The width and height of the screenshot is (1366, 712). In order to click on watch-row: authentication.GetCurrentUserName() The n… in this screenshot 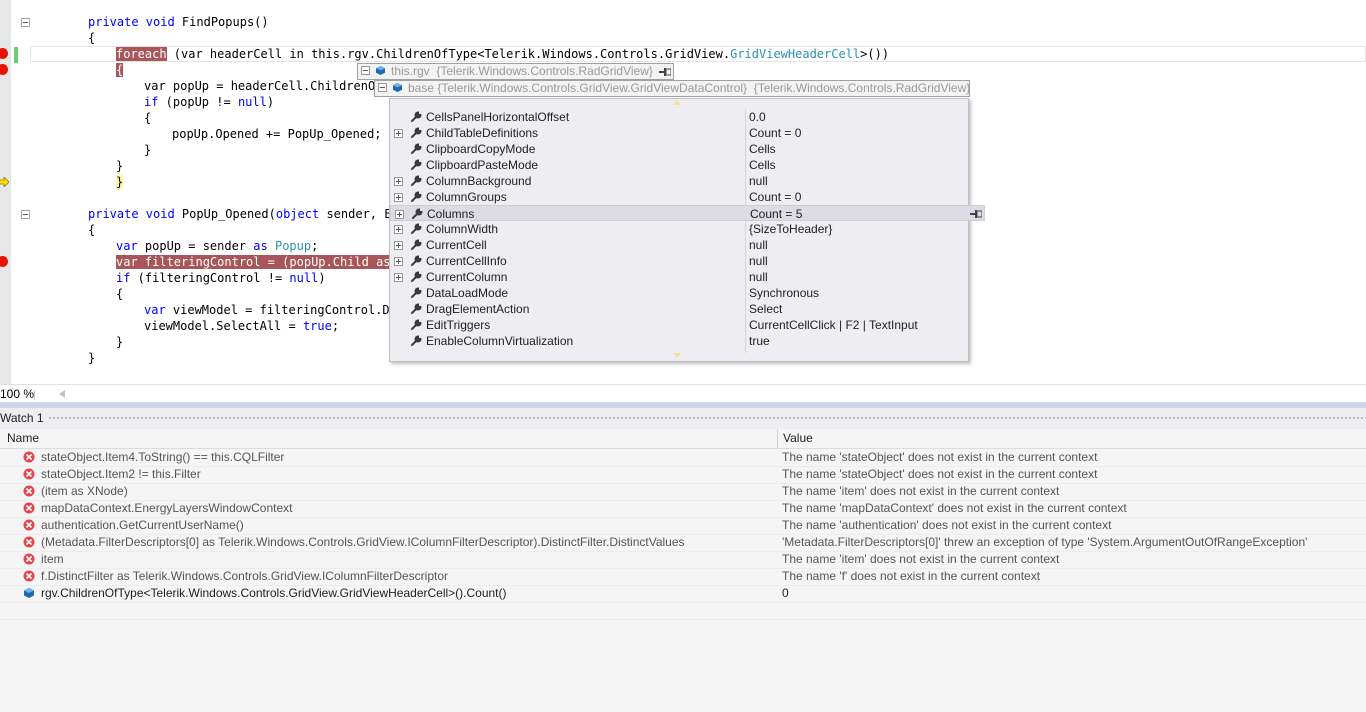, I will do `click(683, 526)`.